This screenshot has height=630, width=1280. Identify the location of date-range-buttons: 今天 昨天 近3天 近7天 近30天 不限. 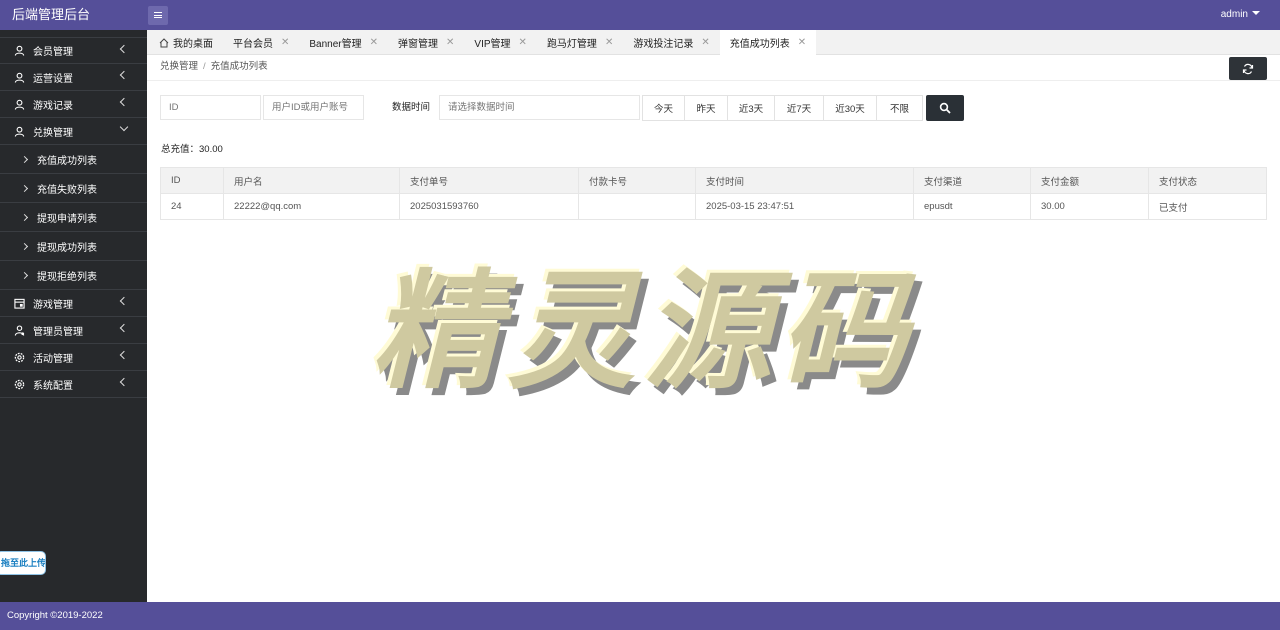
(782, 108).